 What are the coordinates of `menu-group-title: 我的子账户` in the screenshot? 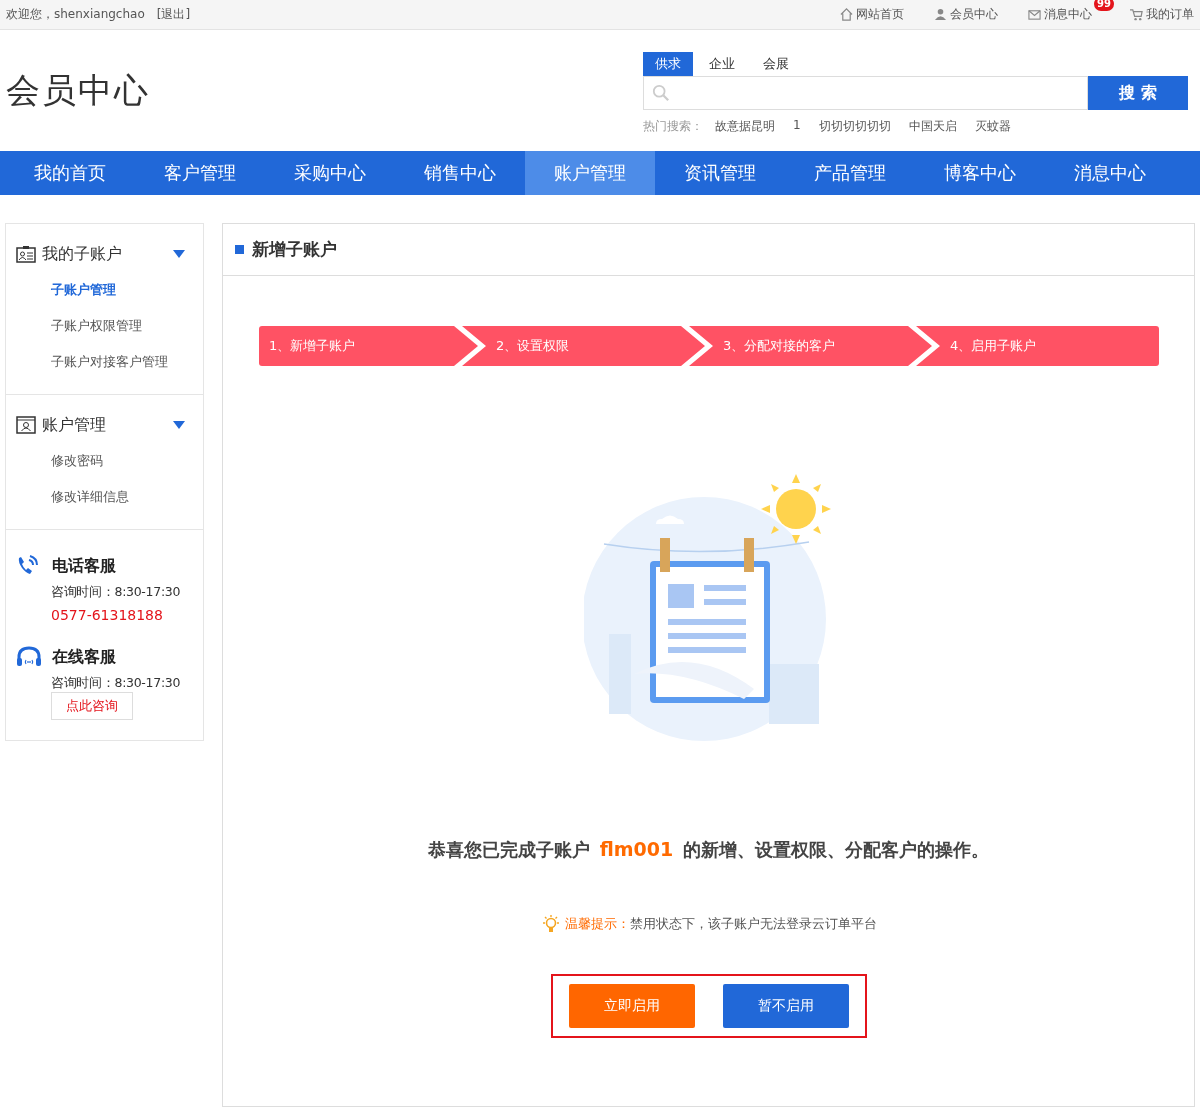 It's located at (107, 254).